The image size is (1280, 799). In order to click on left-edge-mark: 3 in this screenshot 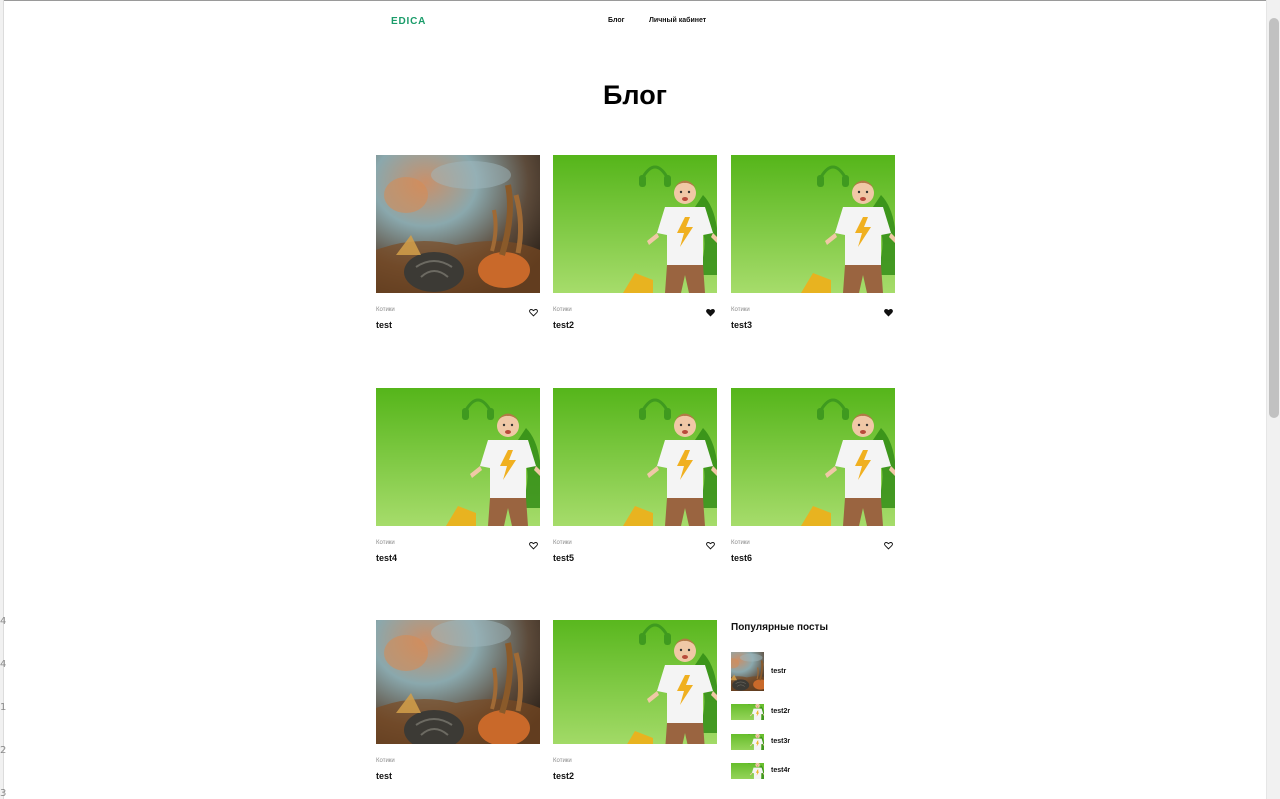, I will do `click(3, 793)`.